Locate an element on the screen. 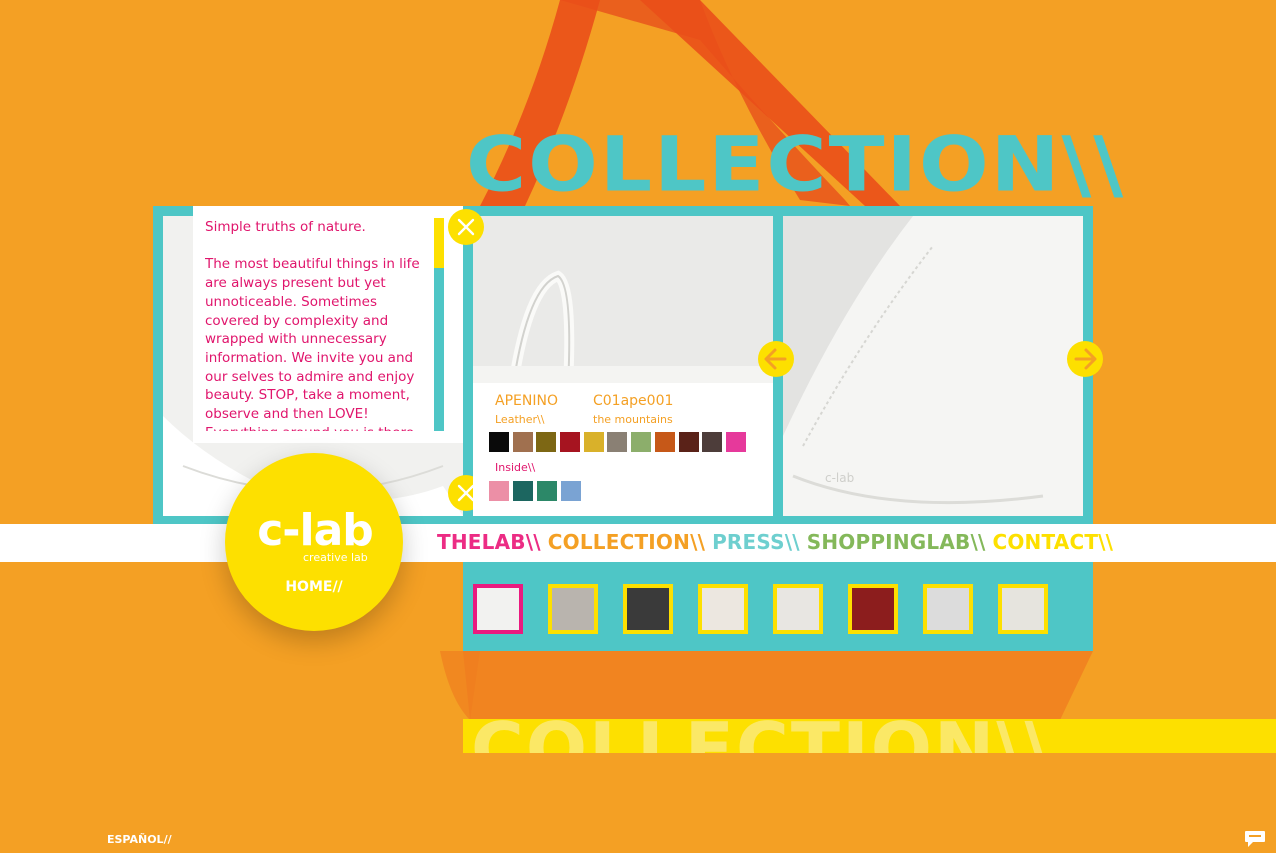  close-description-button is located at coordinates (466, 227).